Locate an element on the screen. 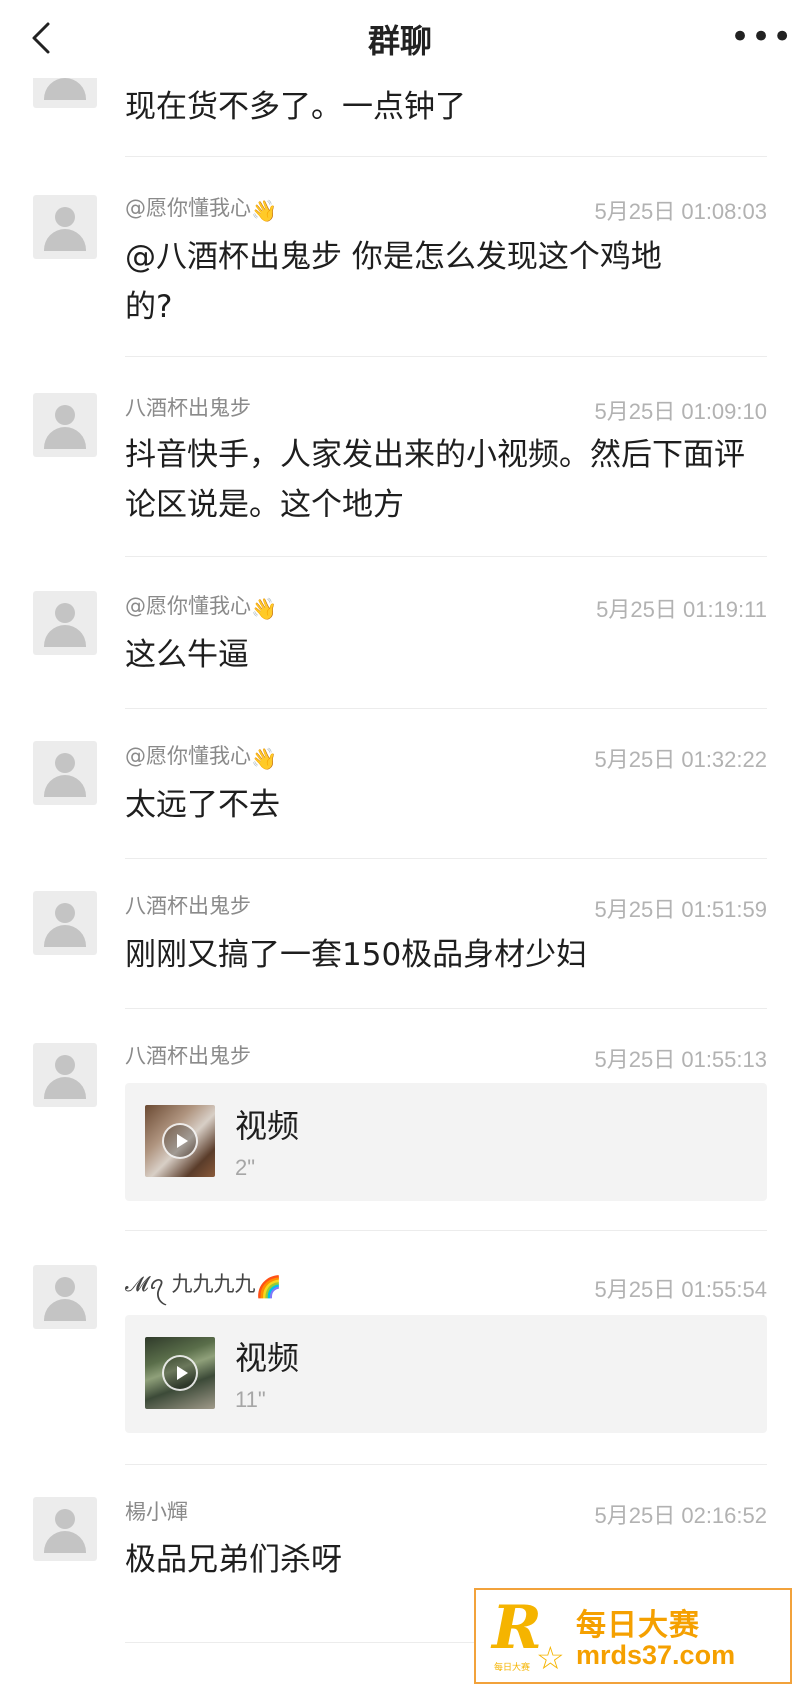  message-text: 刚刚又搞了一套150极品身材少妇 is located at coordinates (356, 955).